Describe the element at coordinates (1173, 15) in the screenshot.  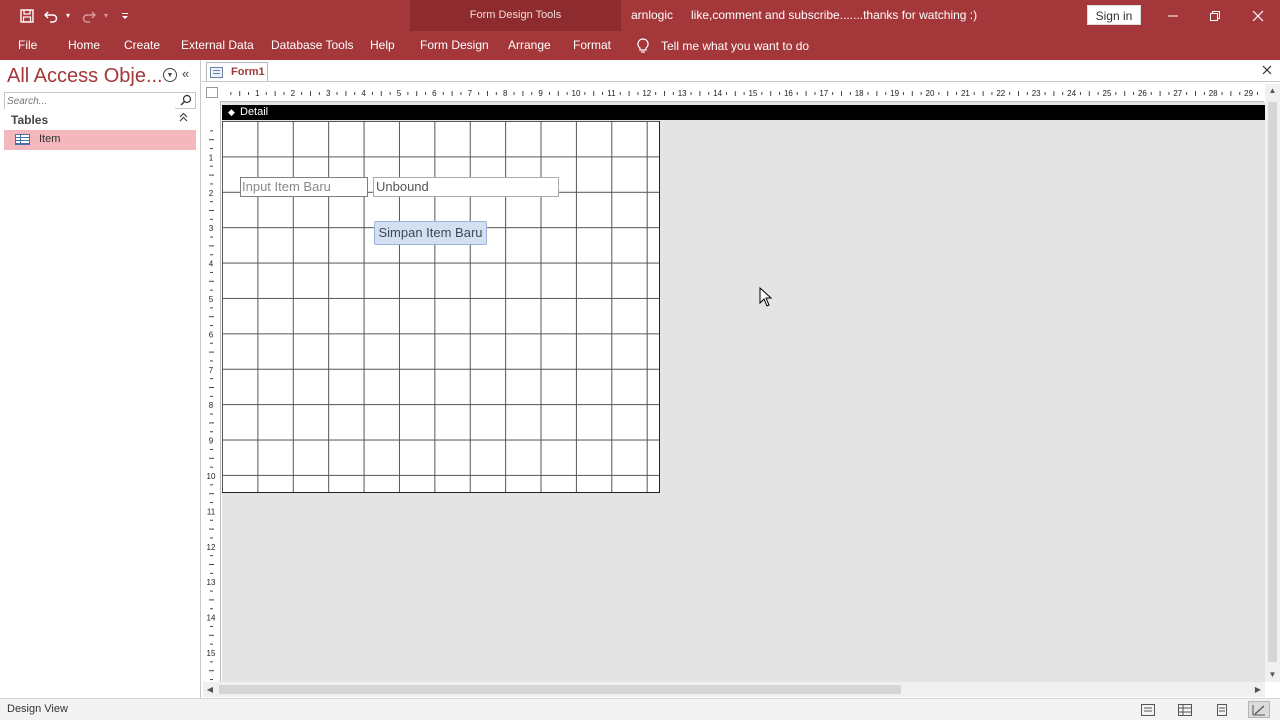
I see `minimize-icon` at that location.